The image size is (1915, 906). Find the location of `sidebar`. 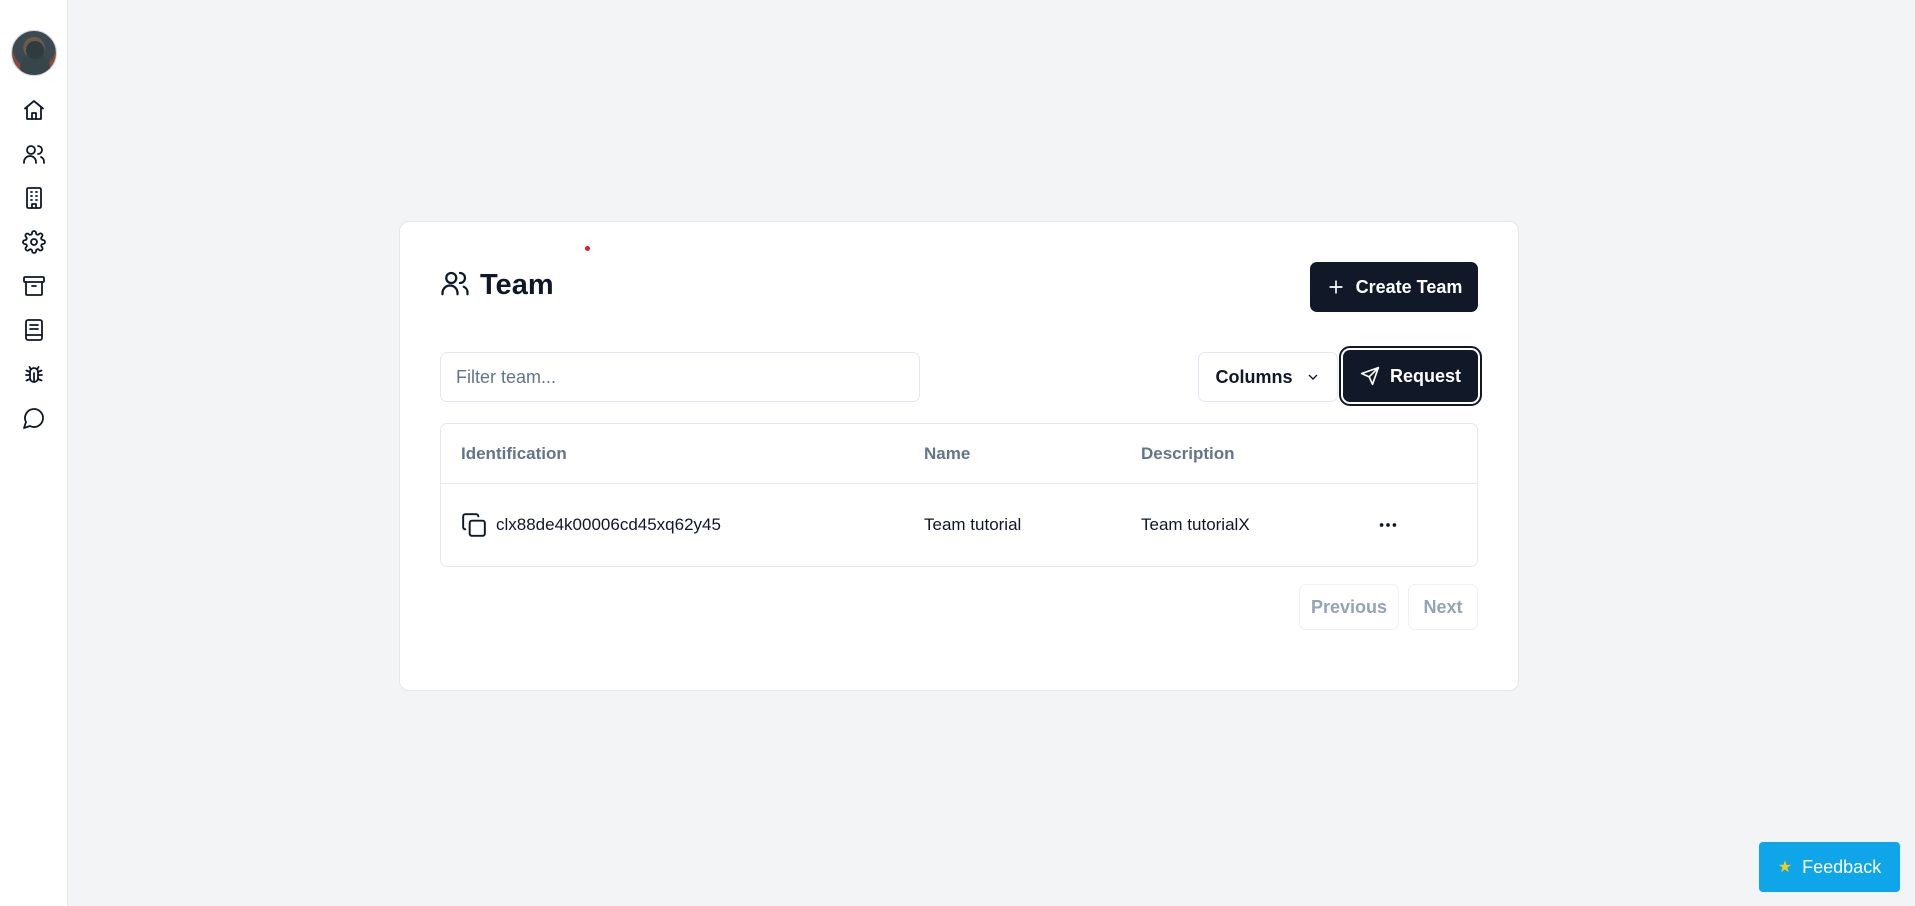

sidebar is located at coordinates (34, 453).